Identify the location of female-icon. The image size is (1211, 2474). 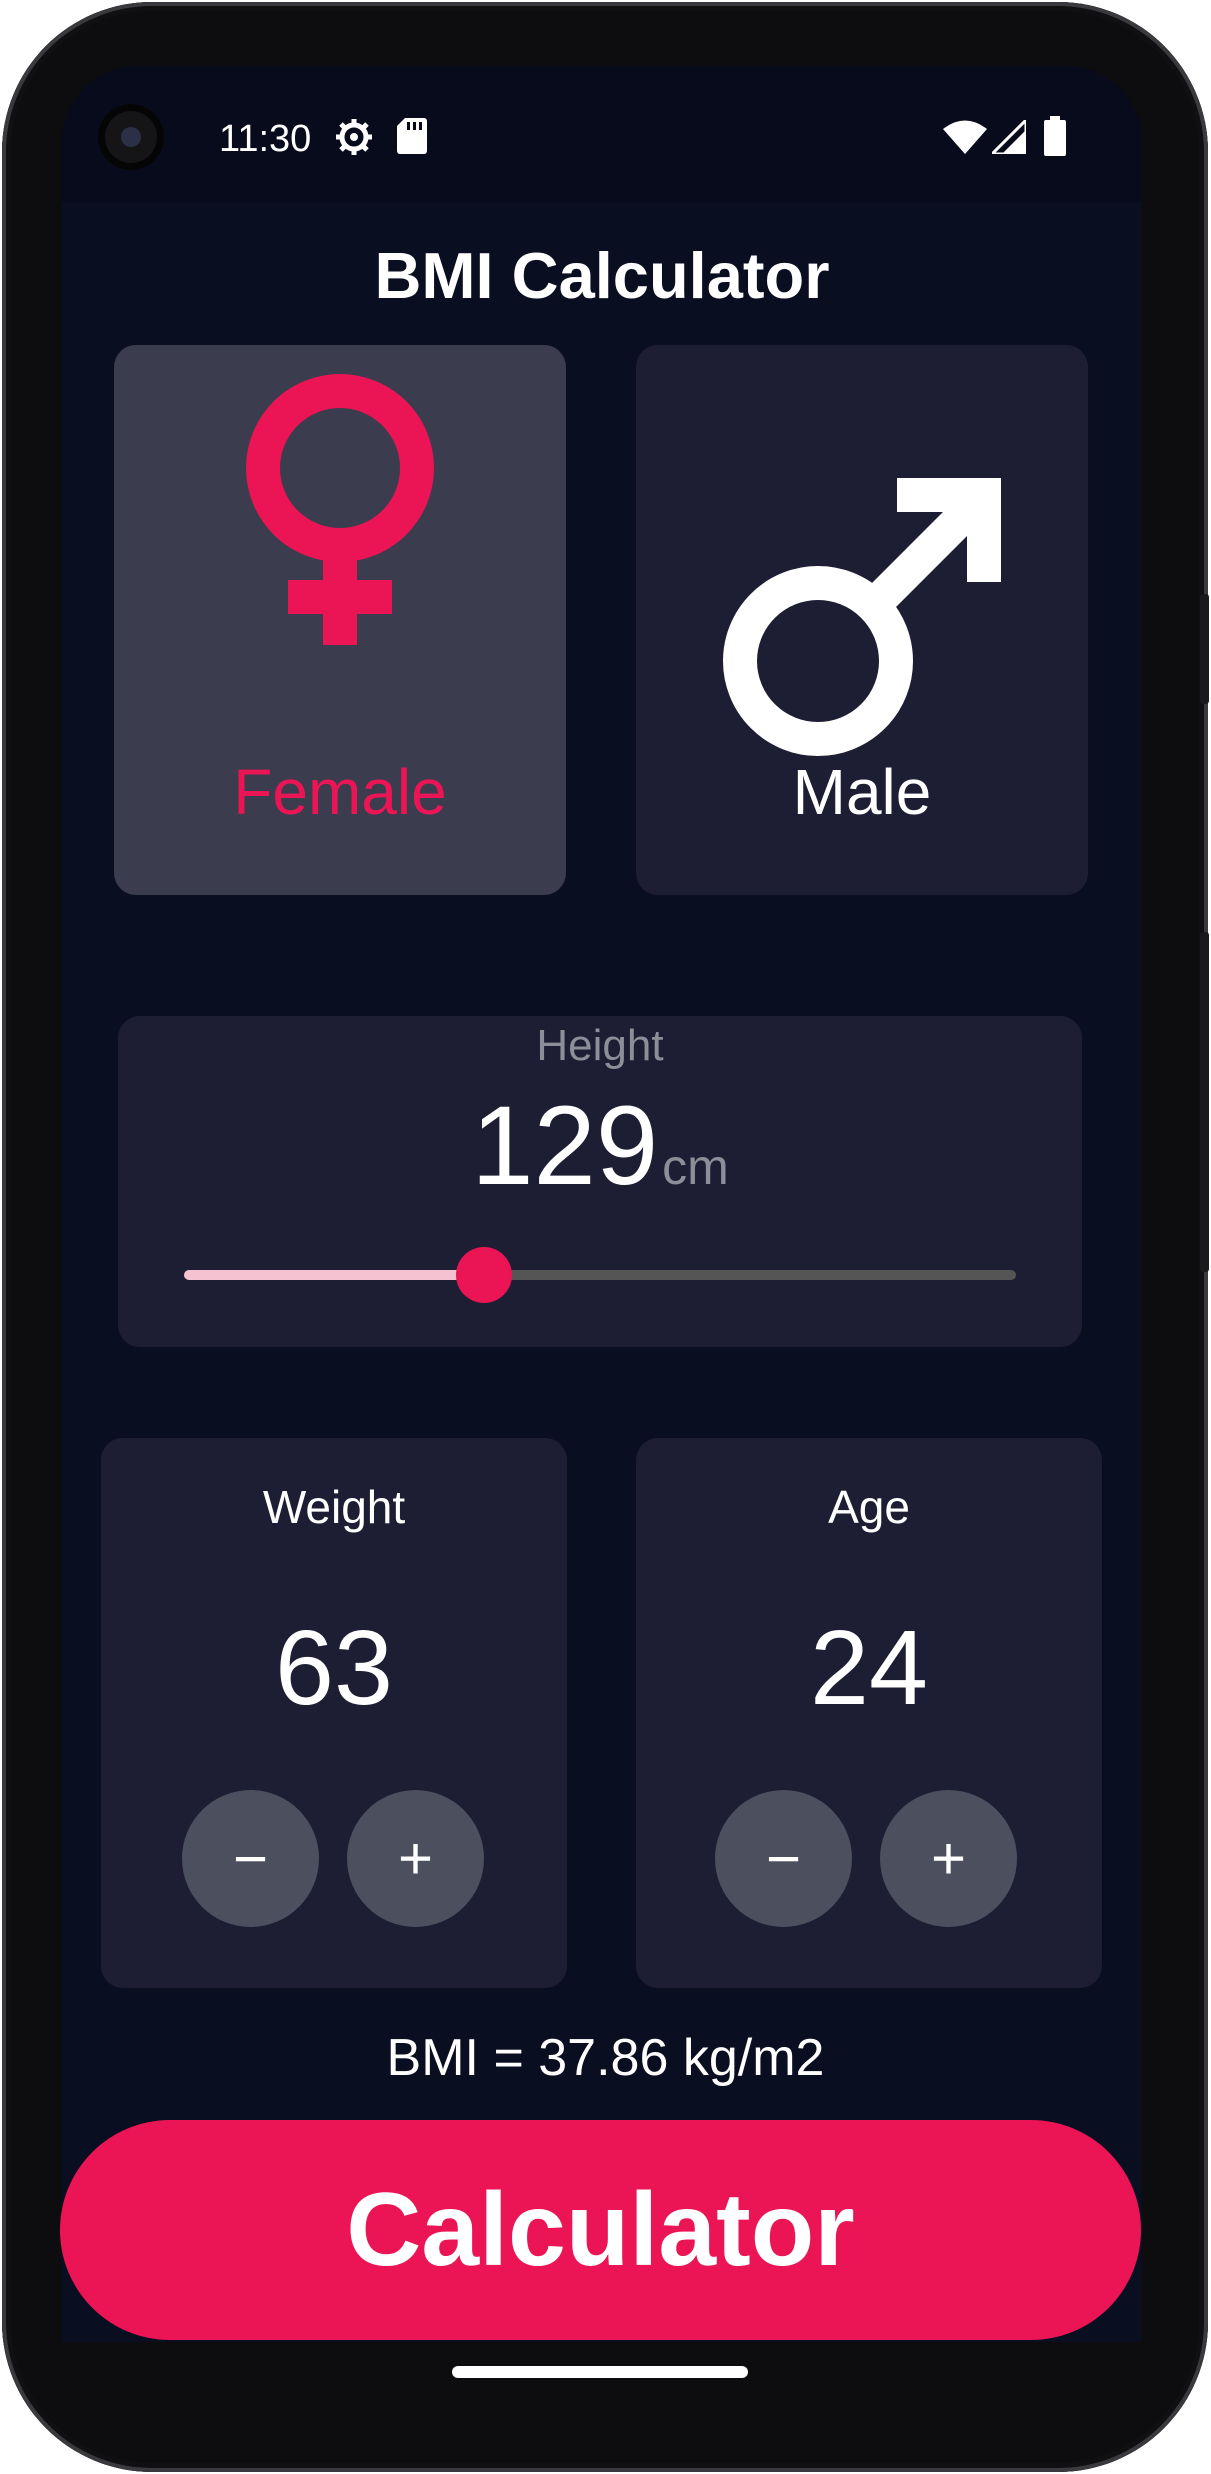
(340, 509).